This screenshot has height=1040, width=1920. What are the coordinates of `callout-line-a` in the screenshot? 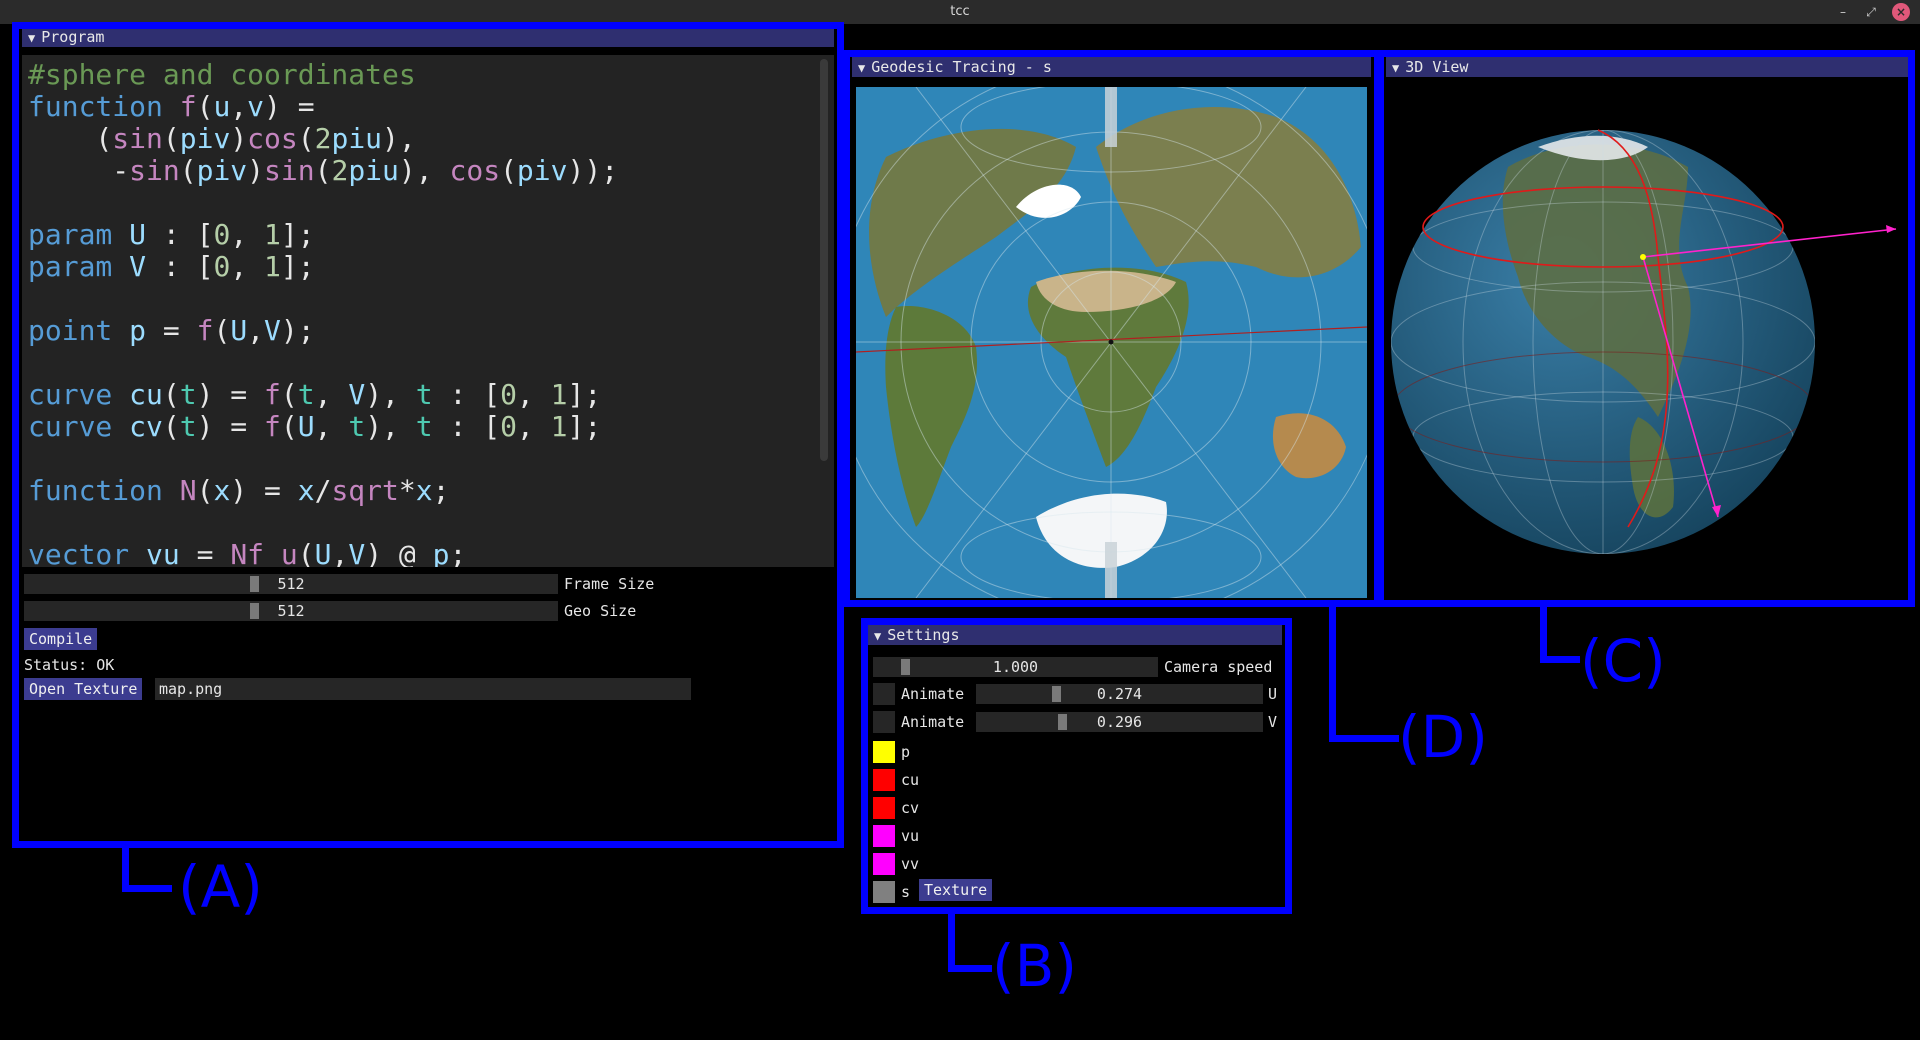 It's located at (147, 888).